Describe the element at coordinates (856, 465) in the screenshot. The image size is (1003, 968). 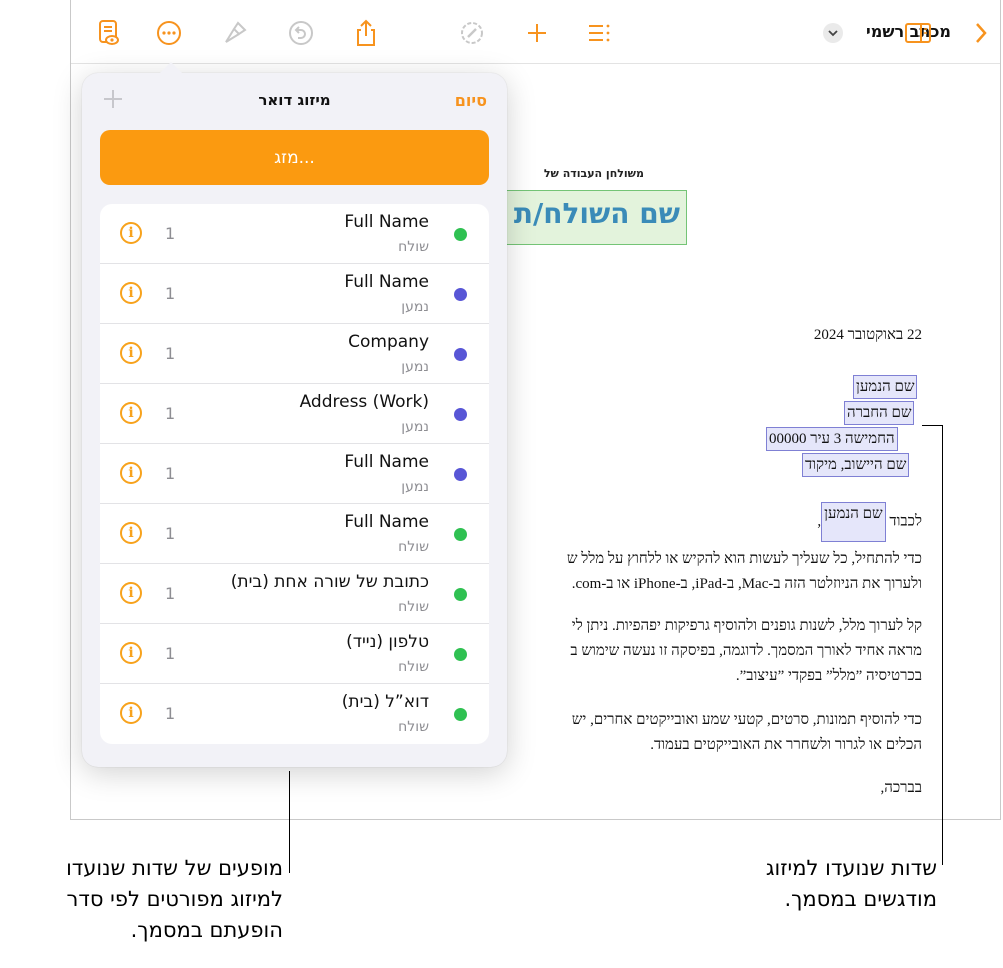
I see `city-zip-field: שם היישוב, מיקוד` at that location.